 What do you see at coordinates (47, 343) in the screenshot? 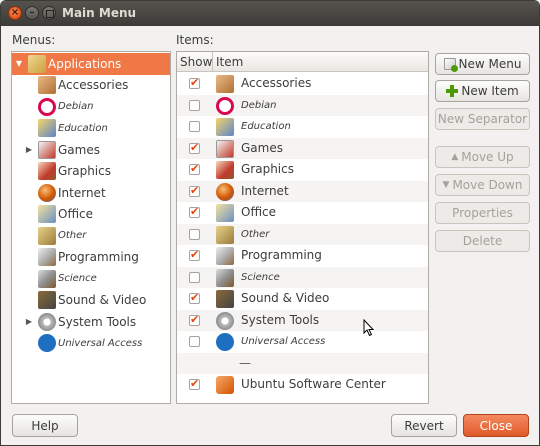
I see `universal-access-icon` at bounding box center [47, 343].